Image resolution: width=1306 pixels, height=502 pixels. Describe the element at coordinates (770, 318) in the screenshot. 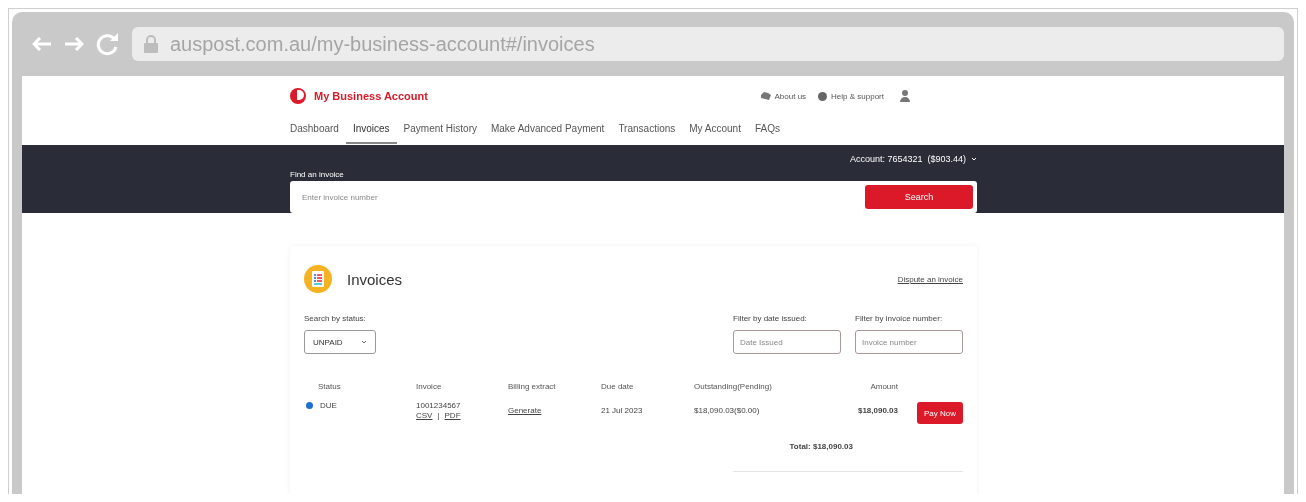

I see `filter-label: Filter by date issued:` at that location.